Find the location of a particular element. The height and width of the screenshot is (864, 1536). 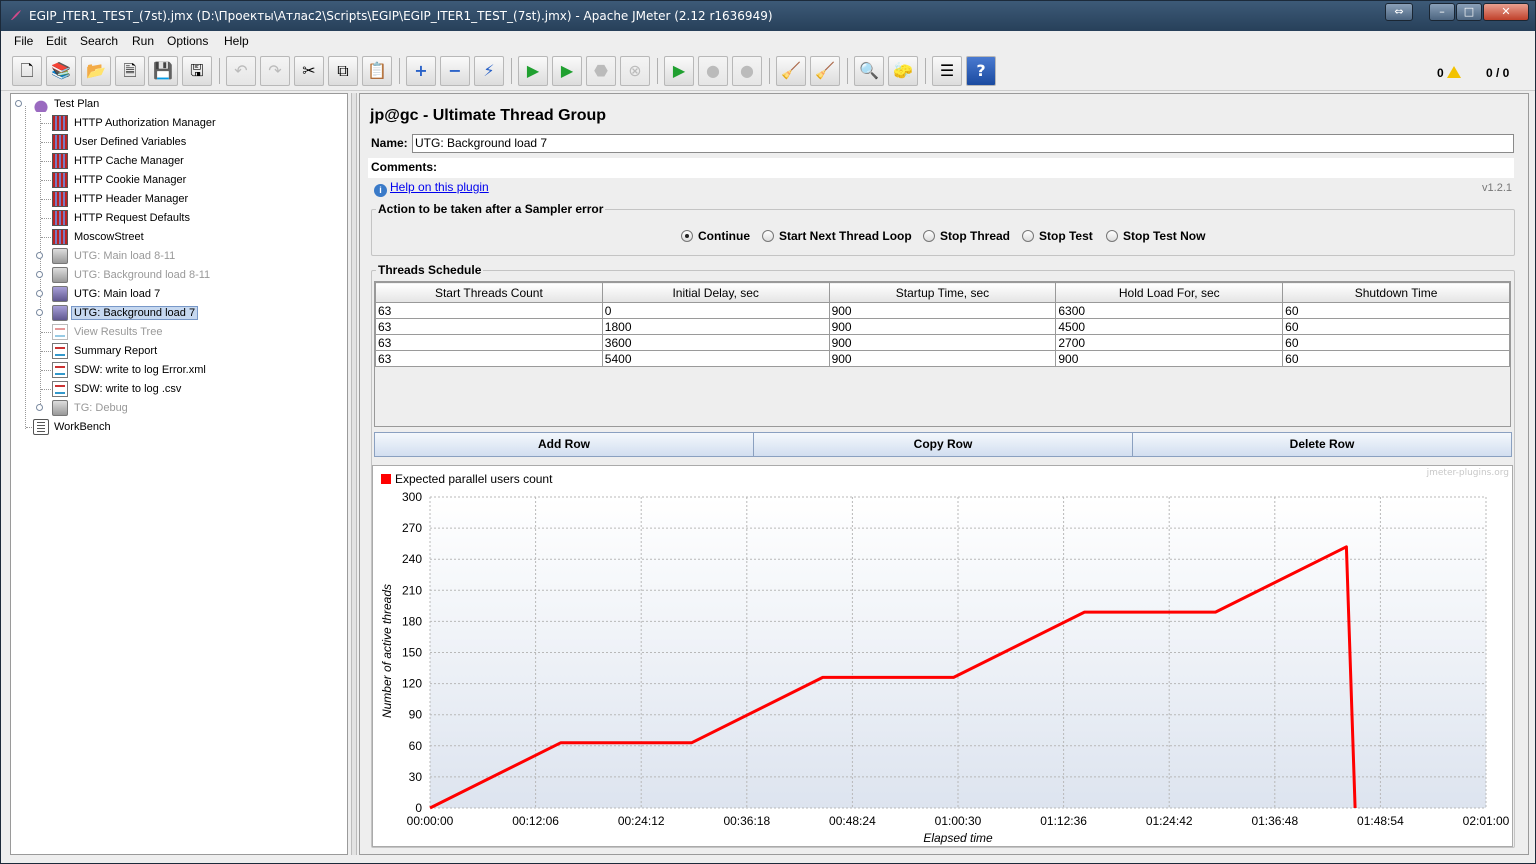

tree-node-workbench: WorkBench is located at coordinates (72, 427).